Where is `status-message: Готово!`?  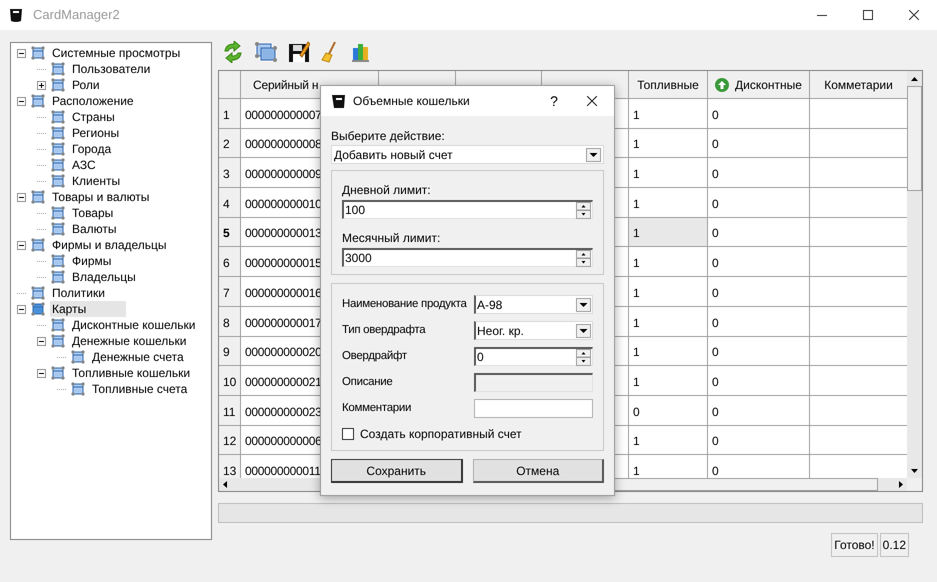 status-message: Готово! is located at coordinates (854, 545).